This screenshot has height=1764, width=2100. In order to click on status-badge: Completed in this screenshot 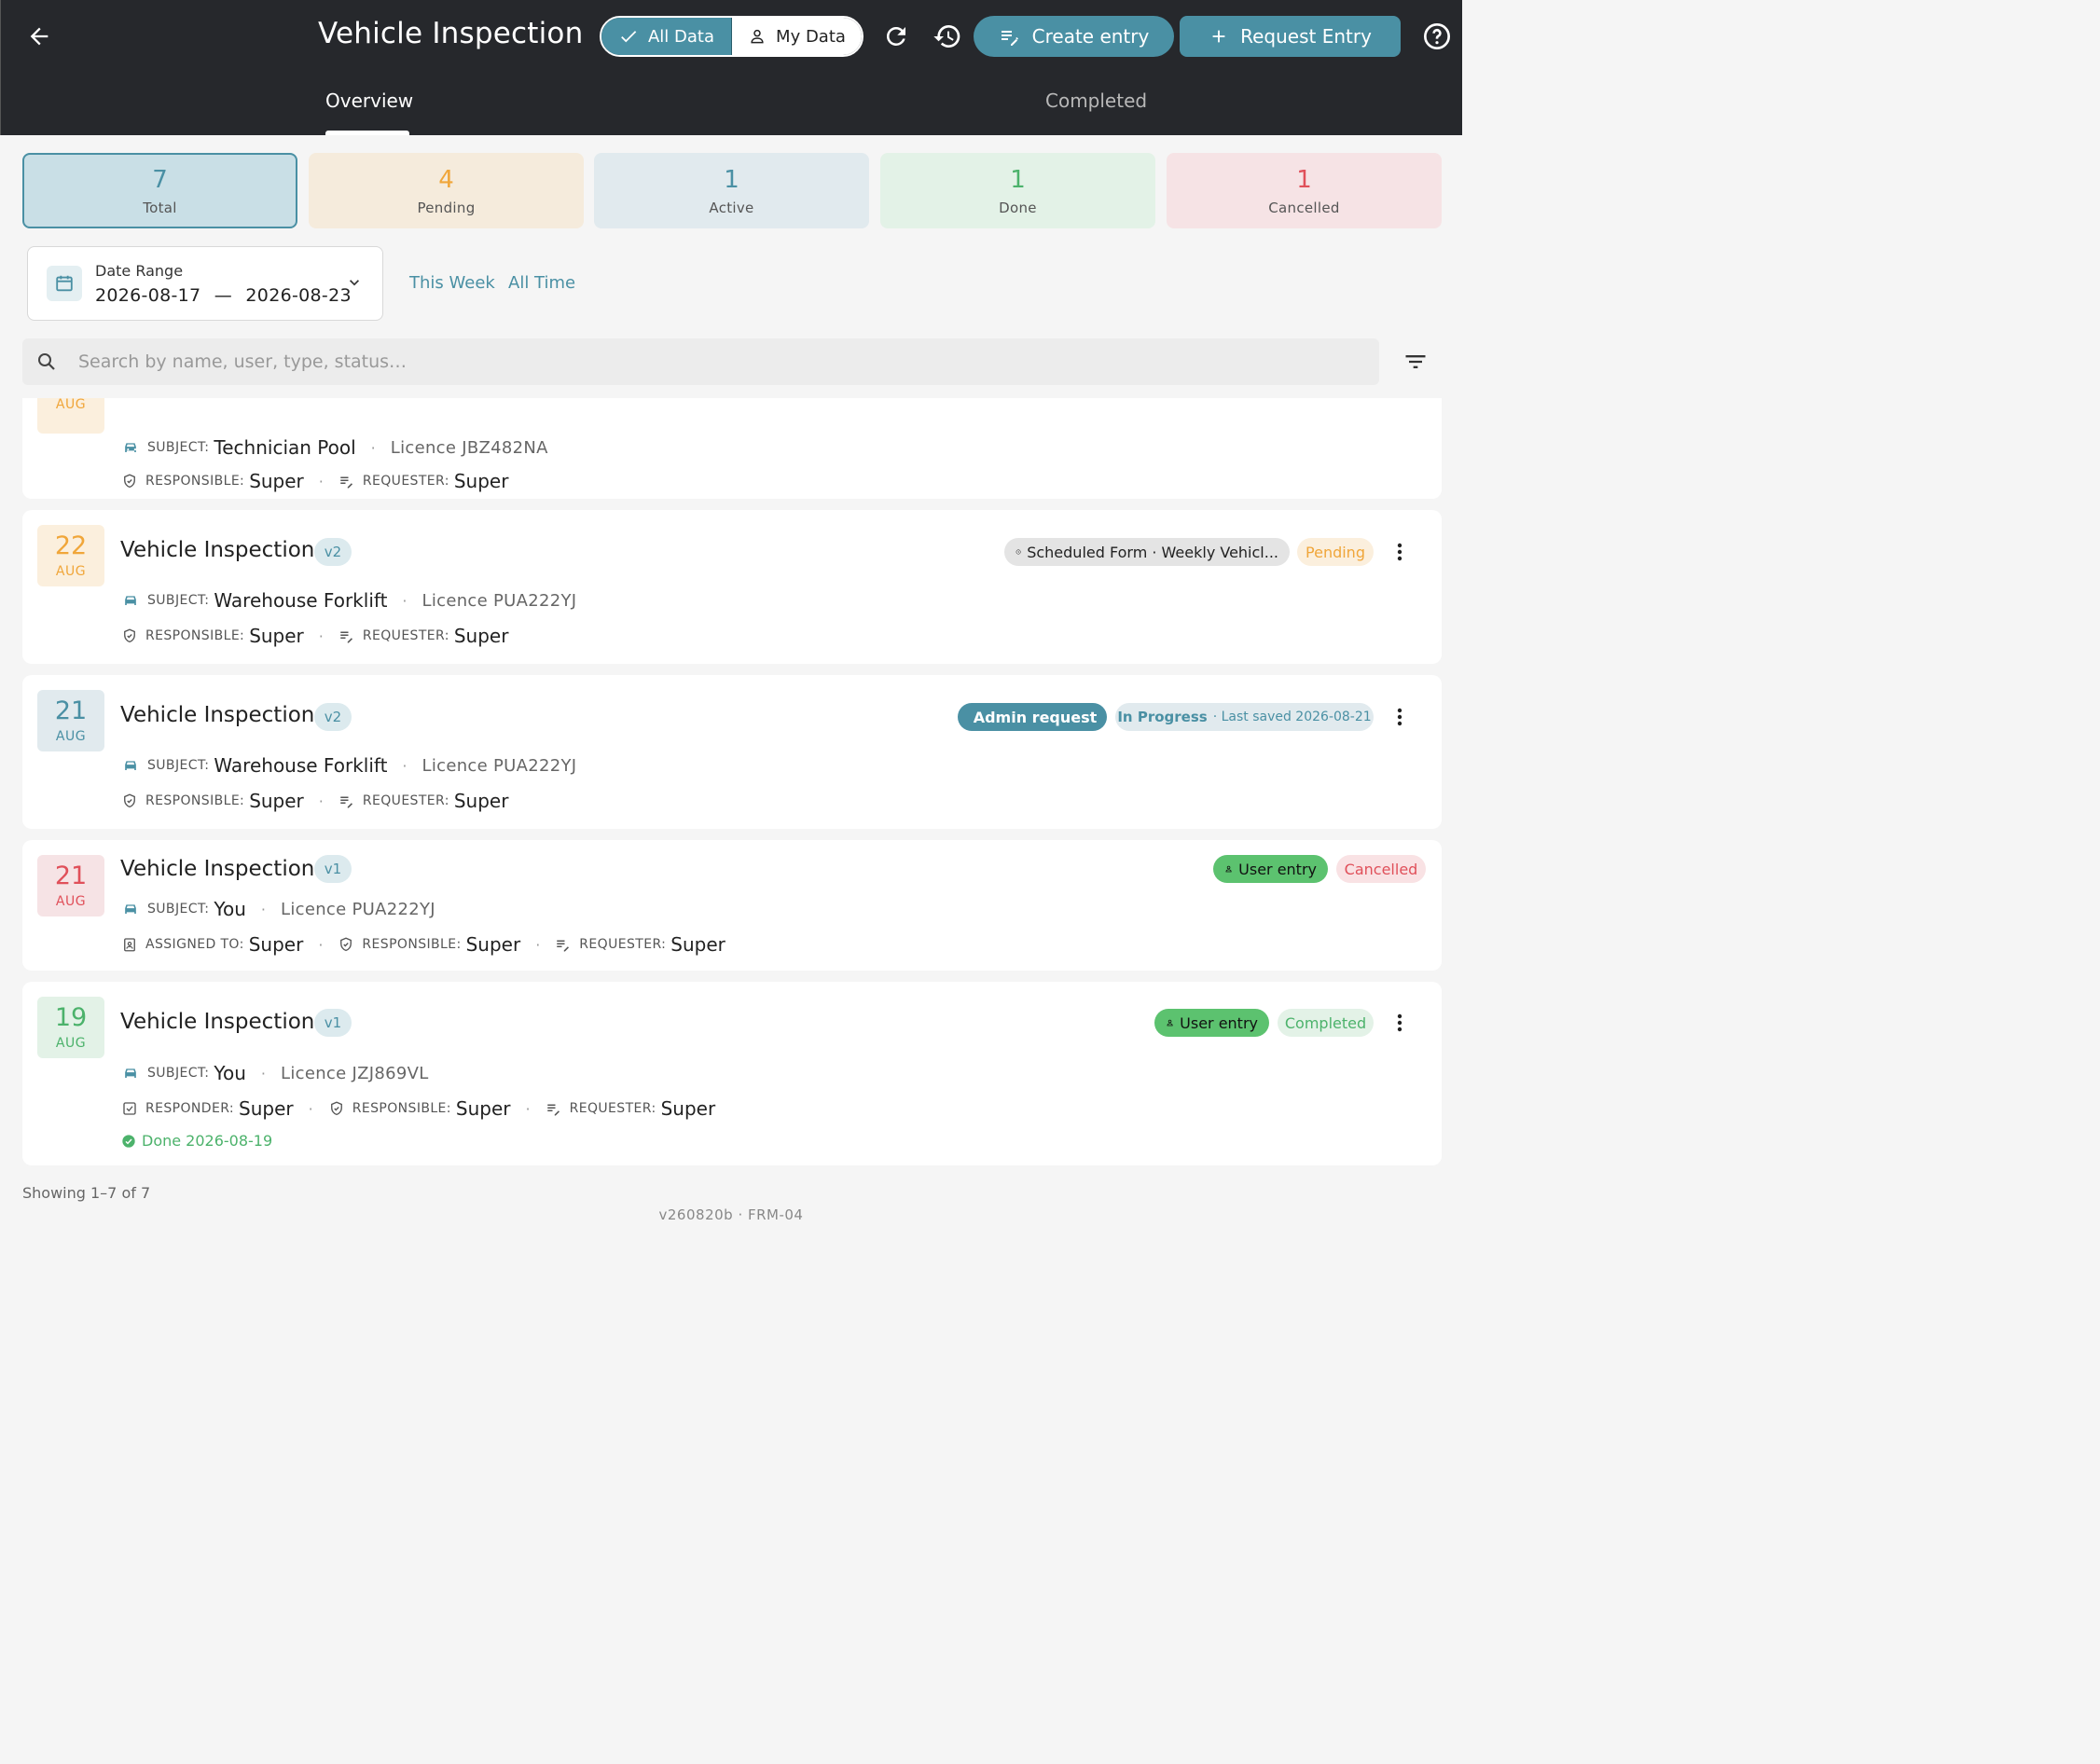, I will do `click(1326, 1023)`.